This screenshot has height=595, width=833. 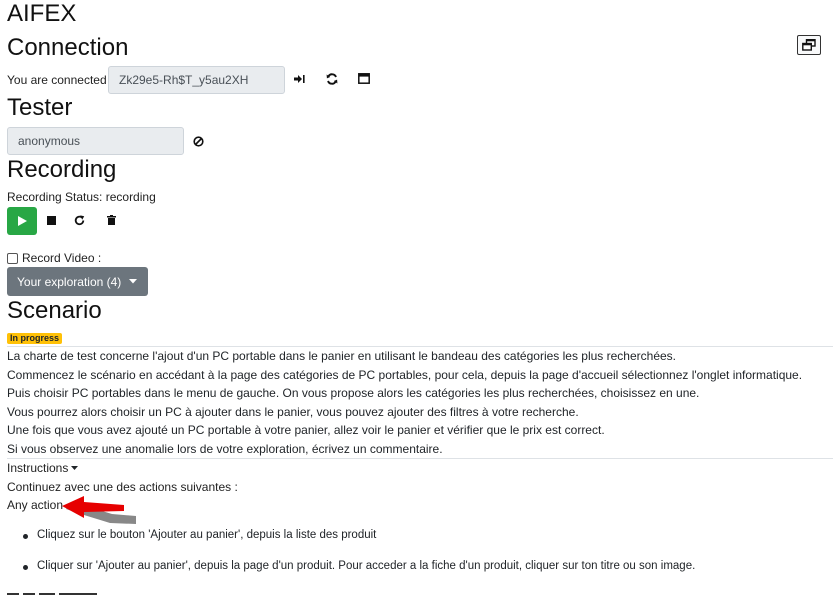 I want to click on trash-button, so click(x=111, y=220).